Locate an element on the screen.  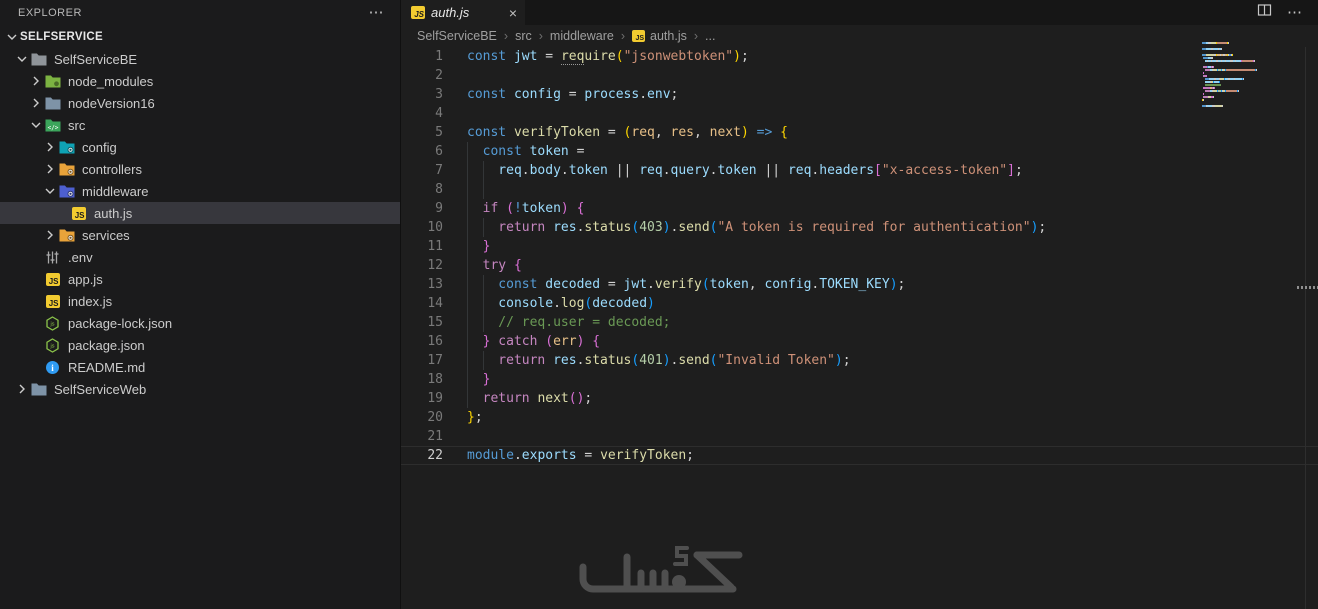
tree-item-label: package-lock.json is located at coordinates (120, 323).